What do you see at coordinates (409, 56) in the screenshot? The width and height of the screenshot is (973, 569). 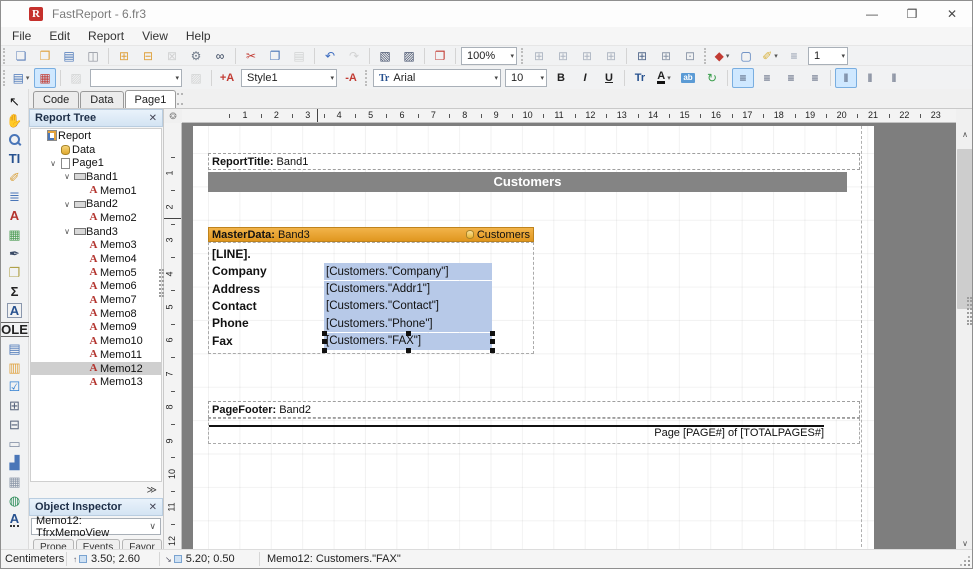 I see `send-to-back-button: ▨` at bounding box center [409, 56].